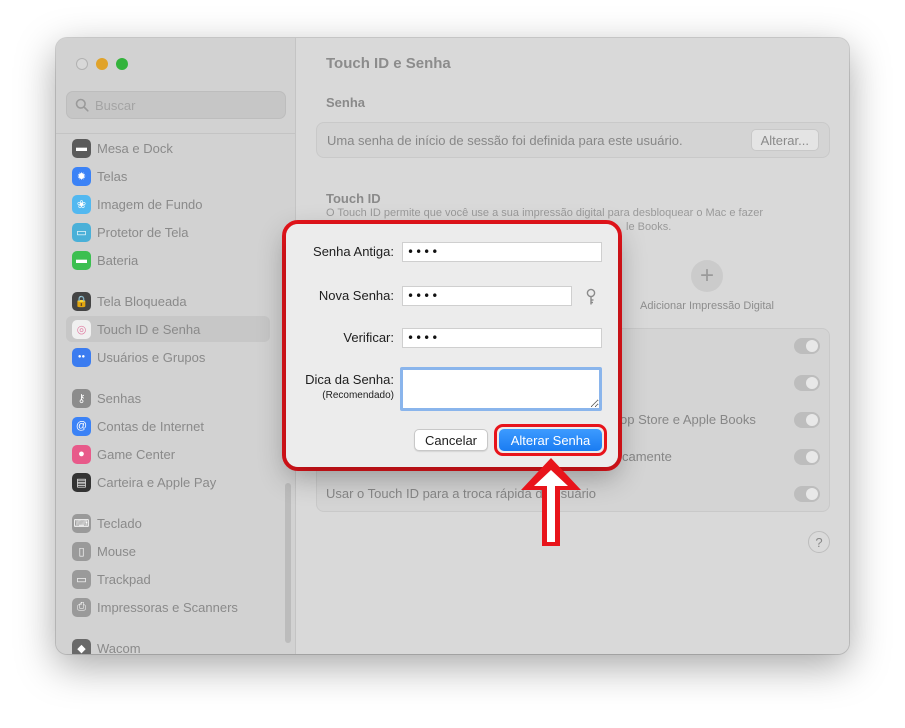 The height and width of the screenshot is (728, 905). What do you see at coordinates (119, 398) in the screenshot?
I see `sidebar-item-label: Senhas` at bounding box center [119, 398].